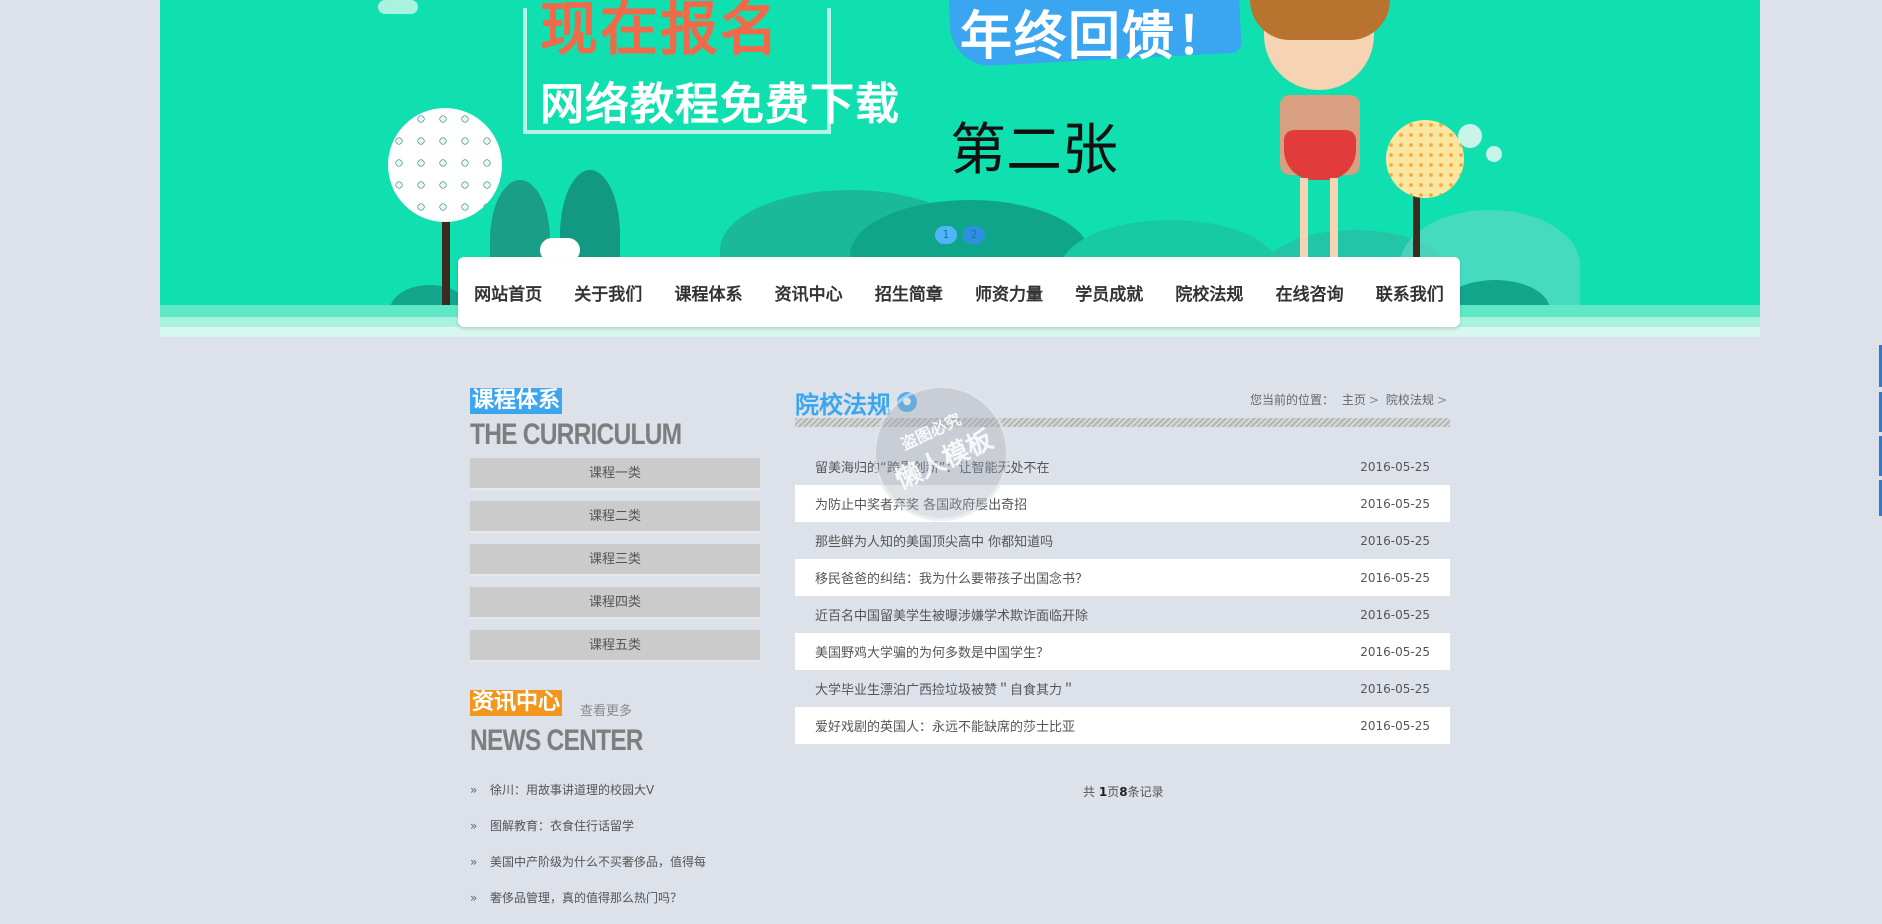  I want to click on news-list-item: » 奢侈品管理，真的值得那么热门吗？, so click(620, 906).